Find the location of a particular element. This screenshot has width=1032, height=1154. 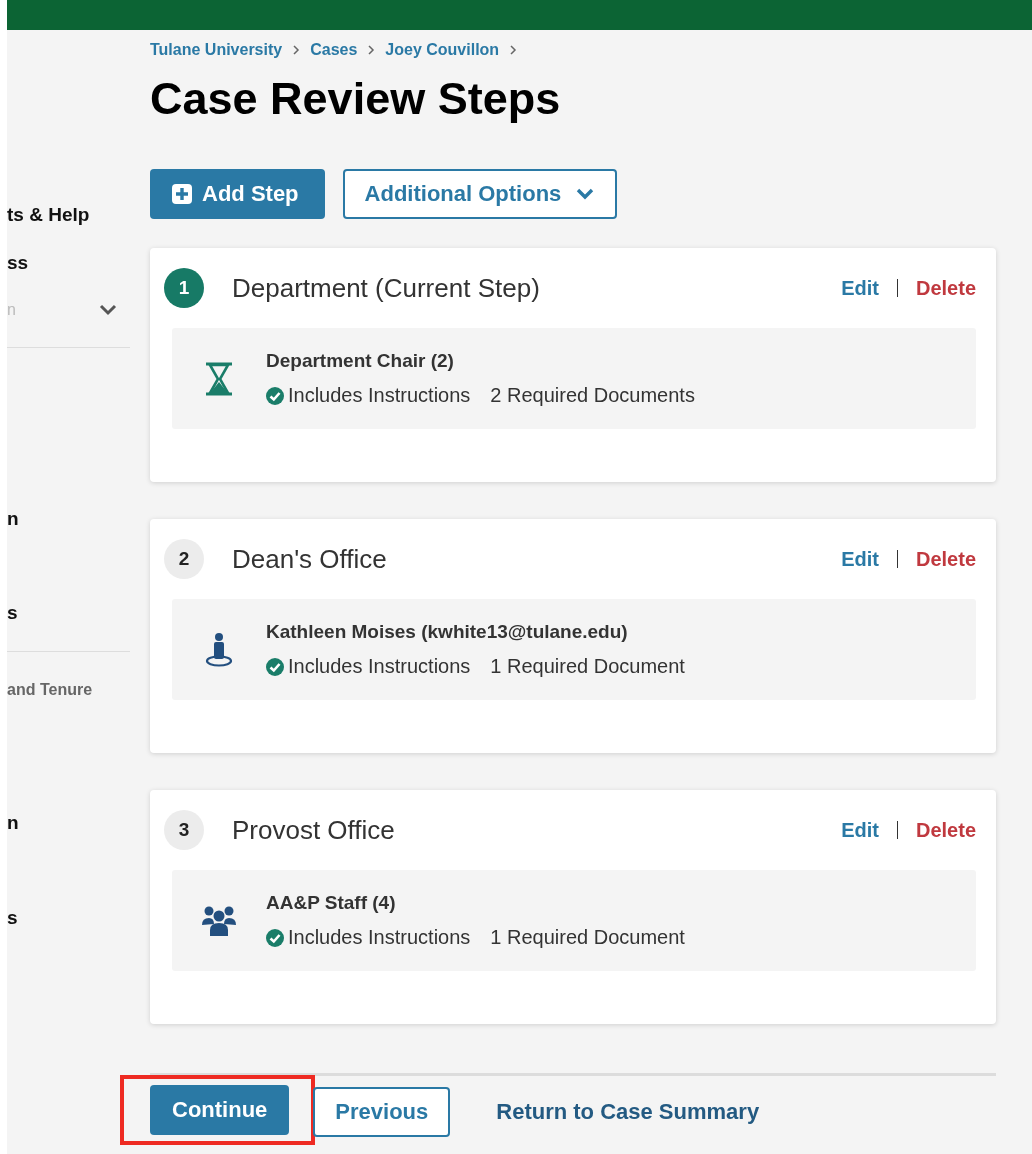

person-icon is located at coordinates (219, 649).